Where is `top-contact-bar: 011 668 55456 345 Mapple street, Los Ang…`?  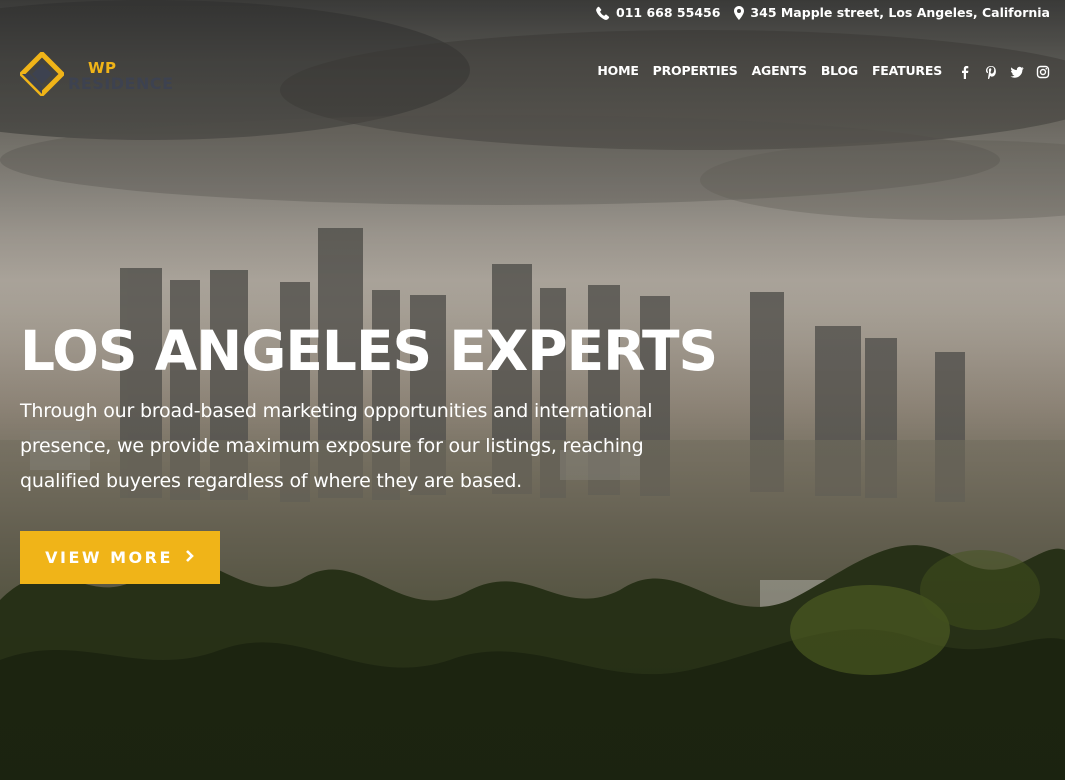 top-contact-bar: 011 668 55456 345 Mapple street, Los Ang… is located at coordinates (823, 12).